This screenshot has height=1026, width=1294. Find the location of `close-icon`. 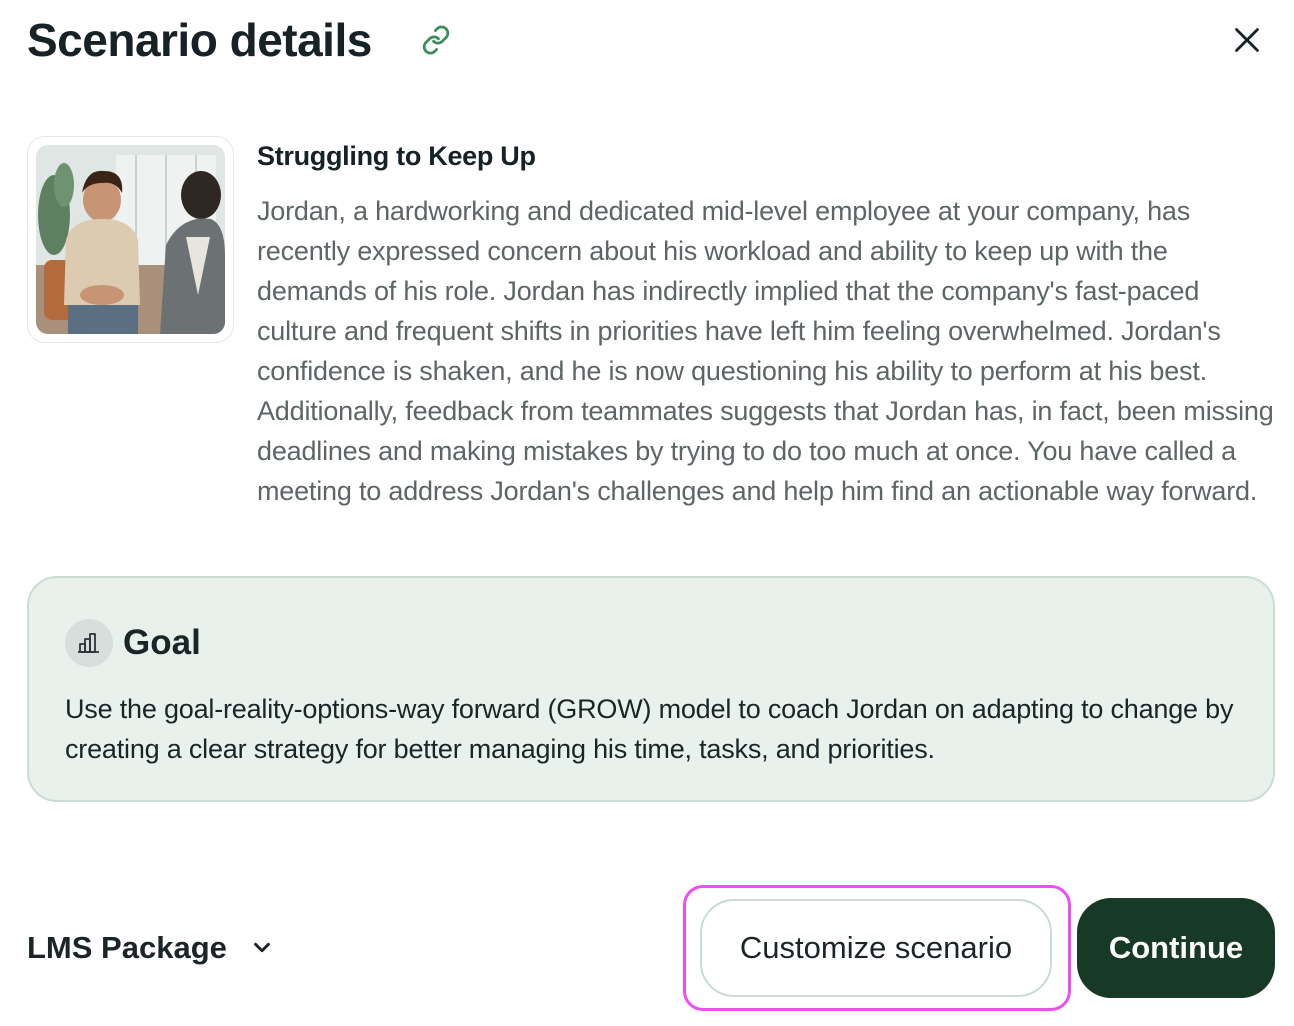

close-icon is located at coordinates (1247, 40).